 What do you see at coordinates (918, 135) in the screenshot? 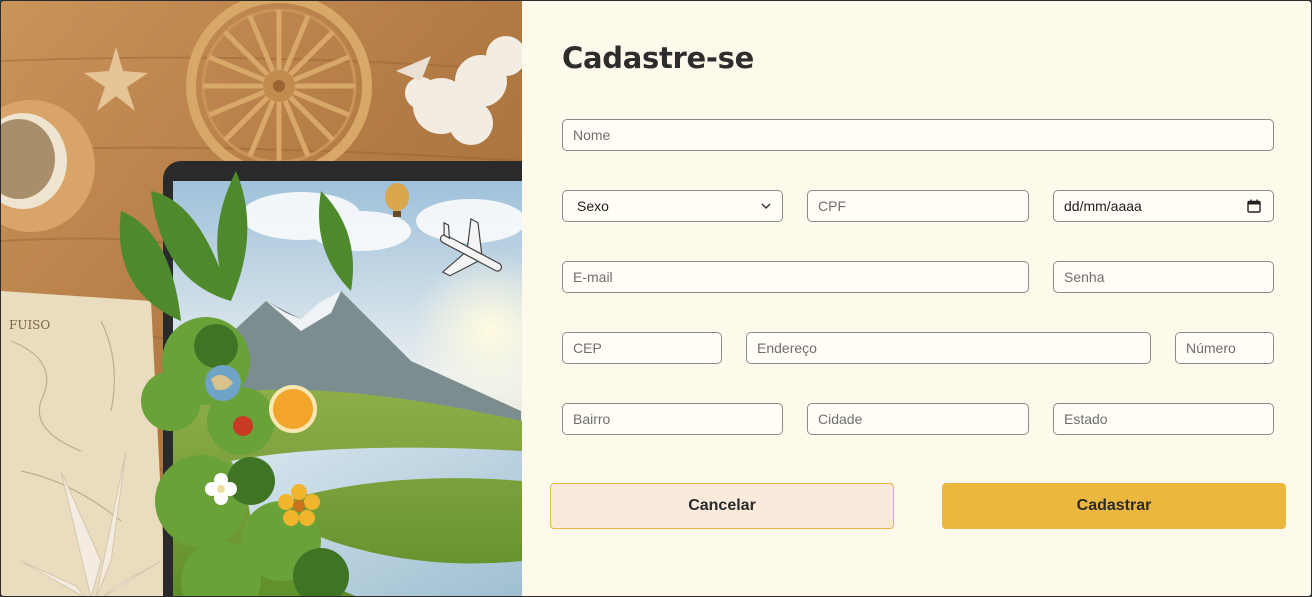
I see `nome-input: Nome` at bounding box center [918, 135].